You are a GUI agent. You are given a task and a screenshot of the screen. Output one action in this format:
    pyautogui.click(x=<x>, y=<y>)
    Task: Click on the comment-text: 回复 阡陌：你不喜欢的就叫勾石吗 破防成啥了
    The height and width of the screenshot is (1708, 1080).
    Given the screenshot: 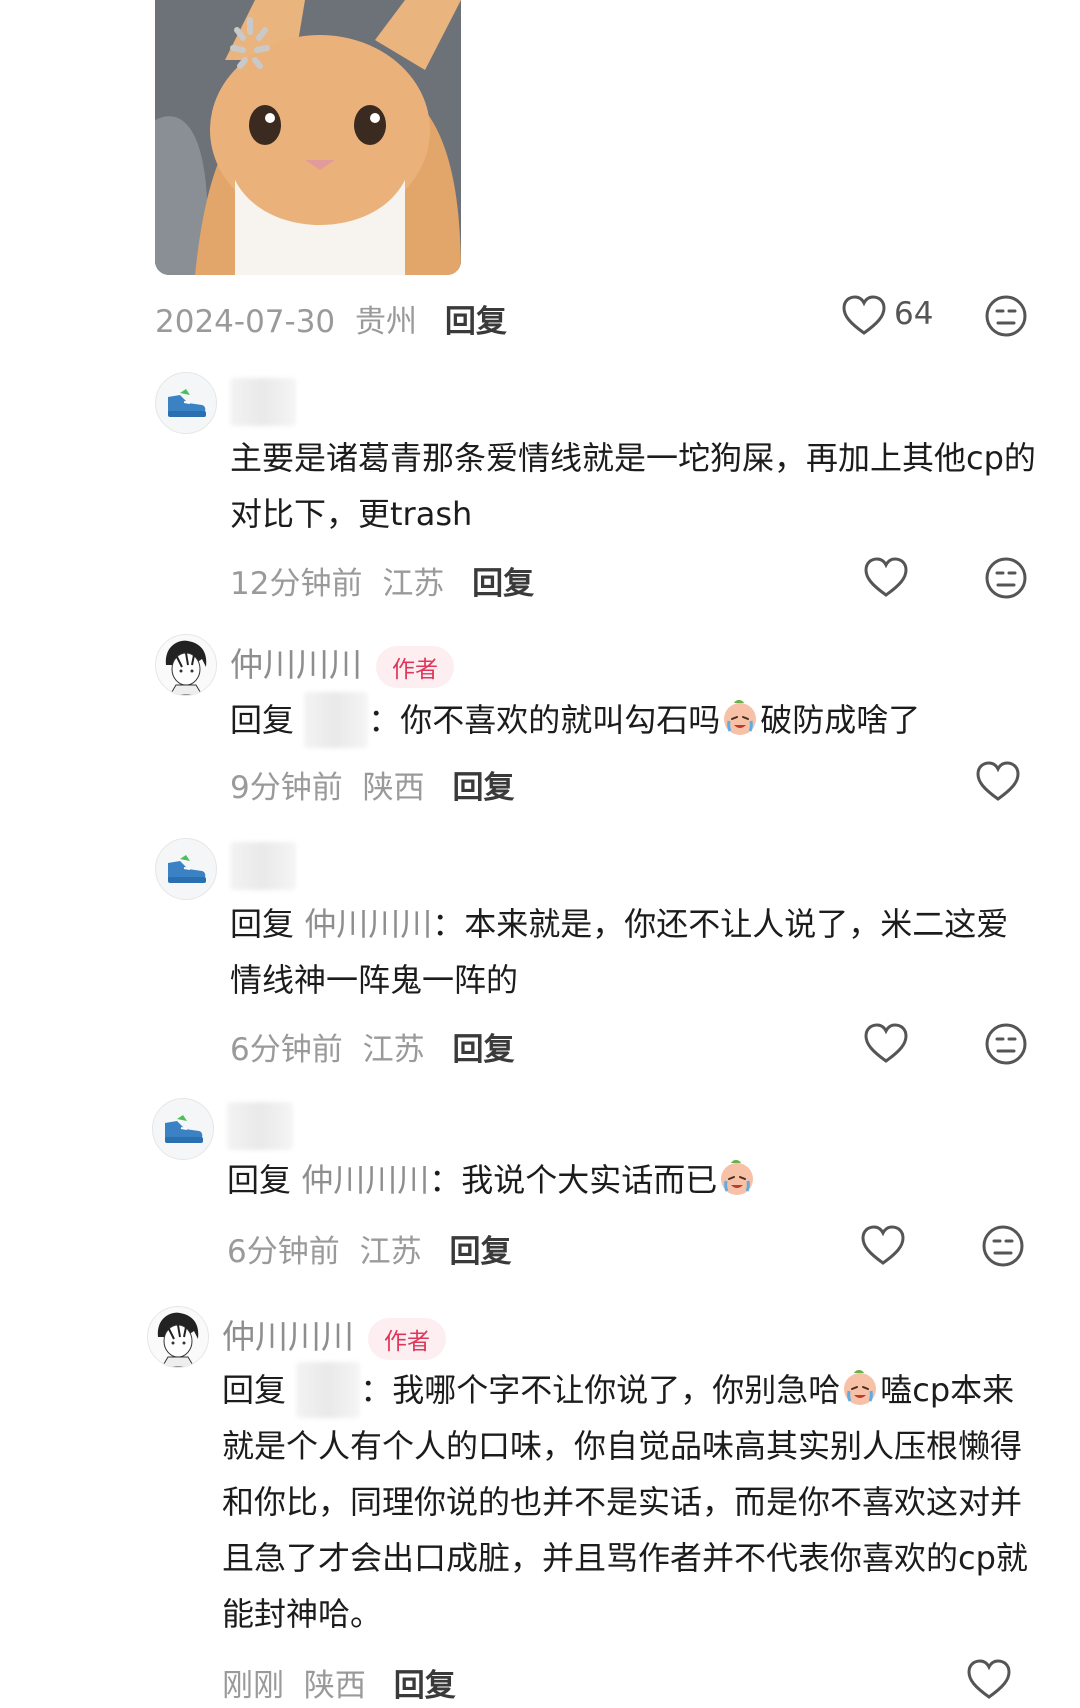 What is the action you would take?
    pyautogui.click(x=635, y=720)
    